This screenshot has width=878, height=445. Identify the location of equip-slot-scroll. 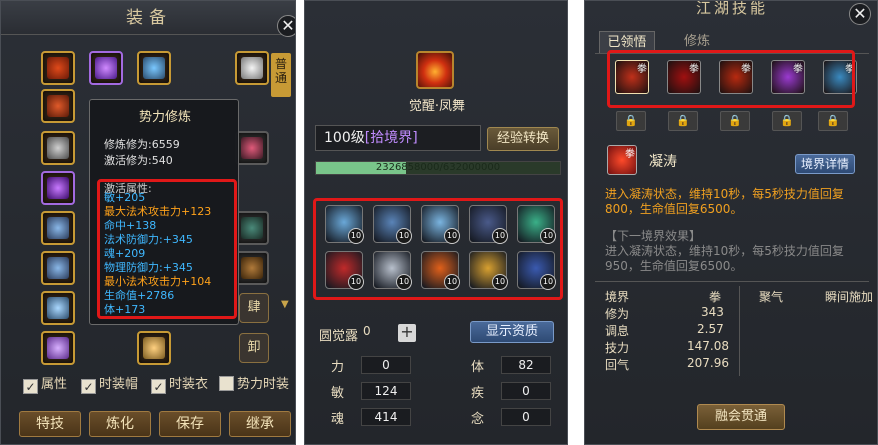
(58, 348).